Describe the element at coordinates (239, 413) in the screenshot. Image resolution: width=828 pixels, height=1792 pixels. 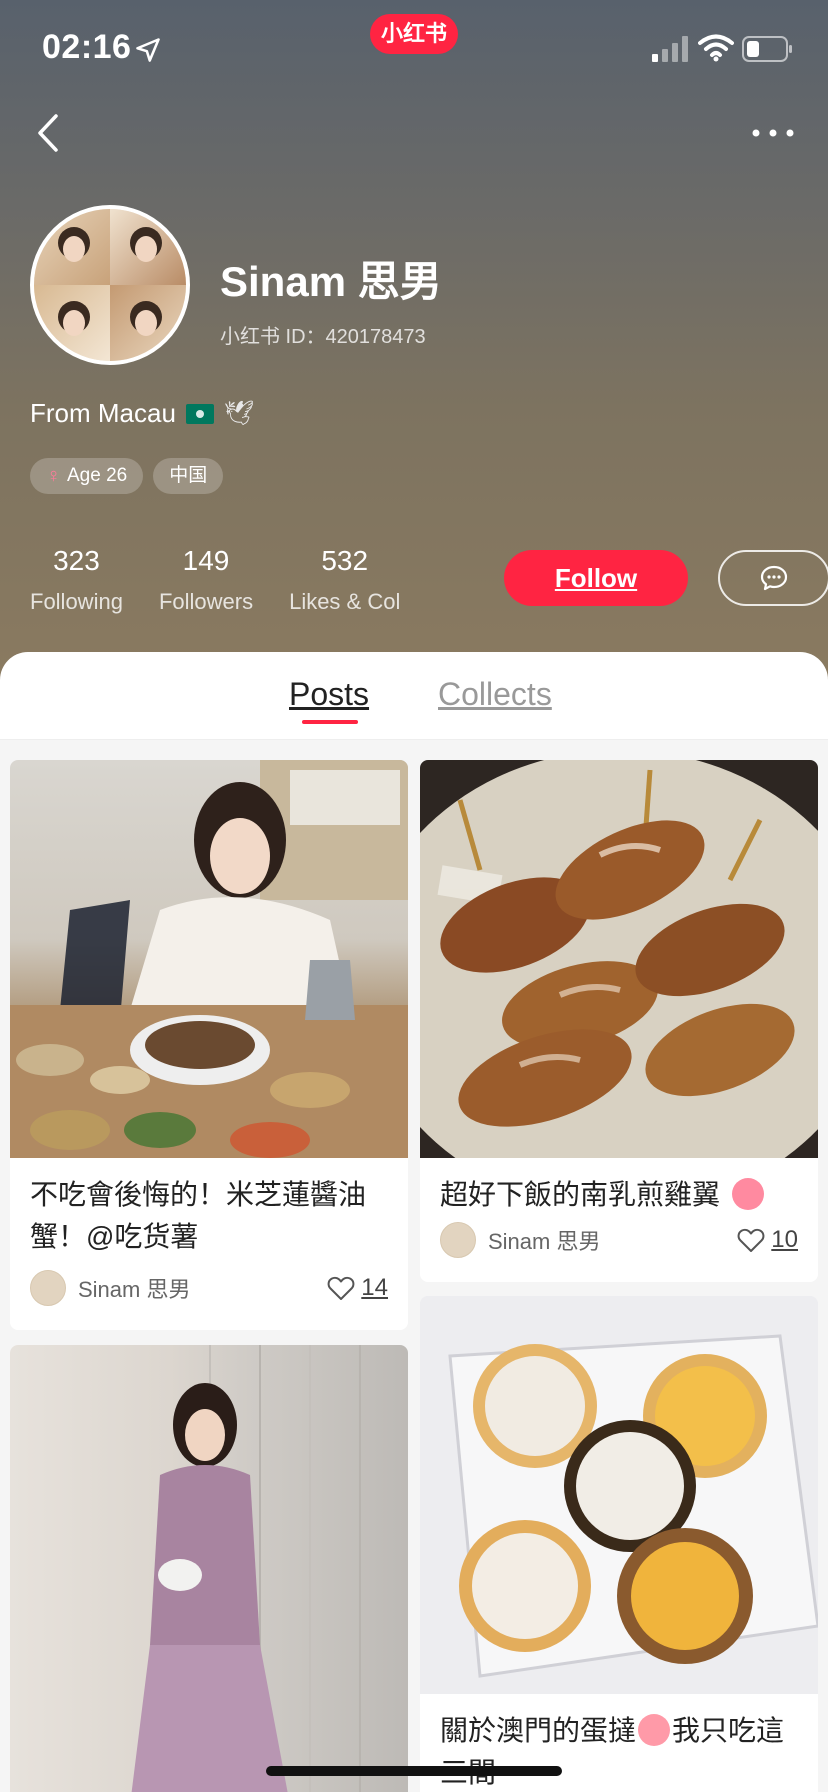
I see `dove-icon: 🕊` at that location.